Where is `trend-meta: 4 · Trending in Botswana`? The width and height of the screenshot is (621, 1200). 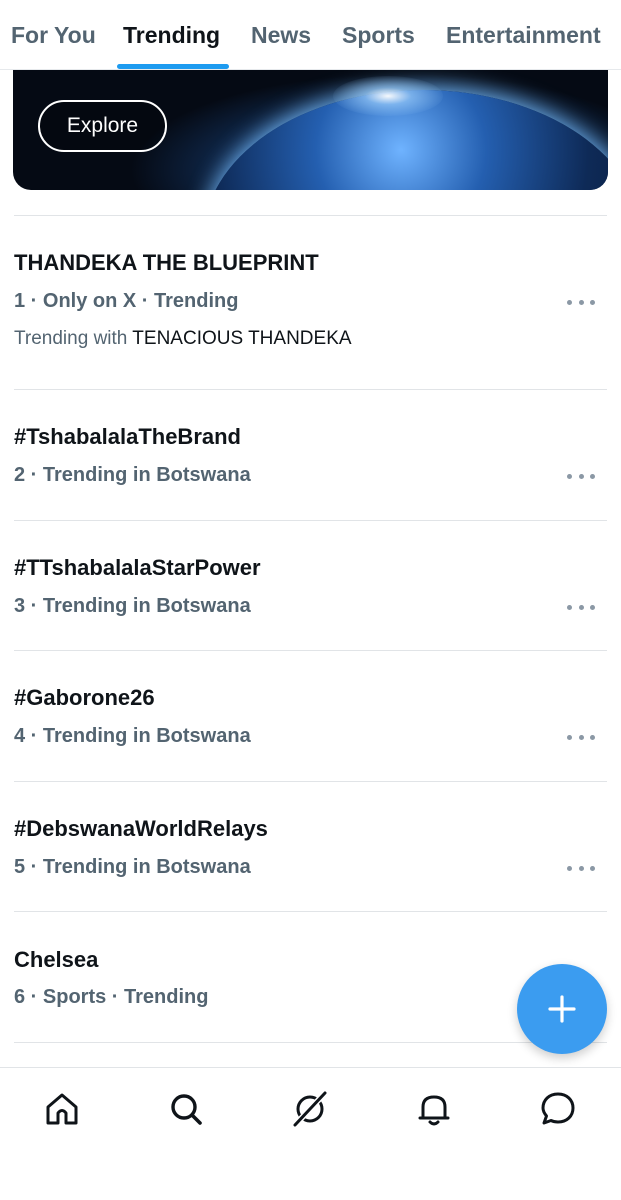 trend-meta: 4 · Trending in Botswana is located at coordinates (132, 736).